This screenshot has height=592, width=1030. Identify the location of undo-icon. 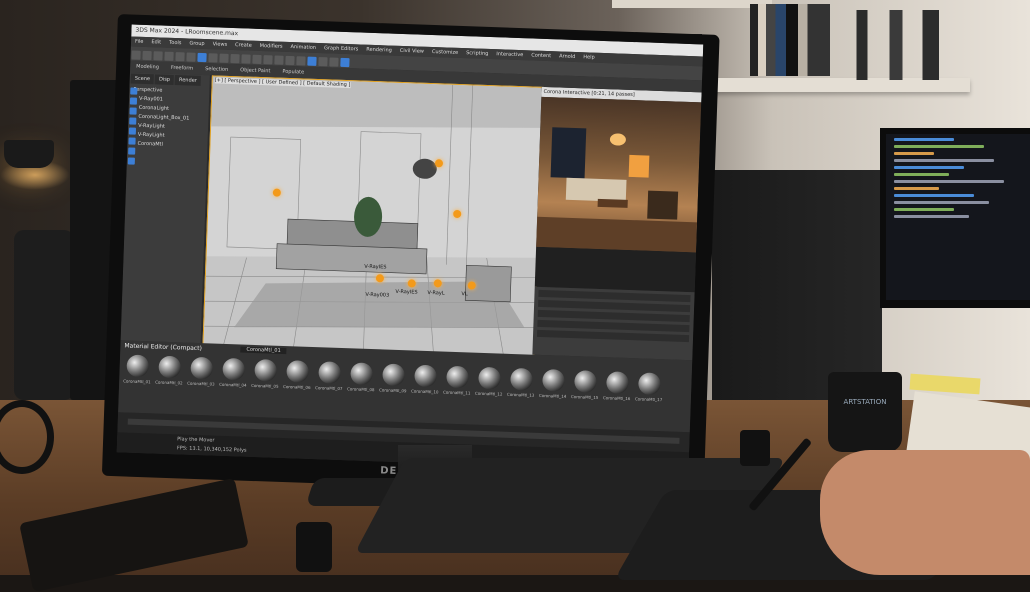
(136, 55).